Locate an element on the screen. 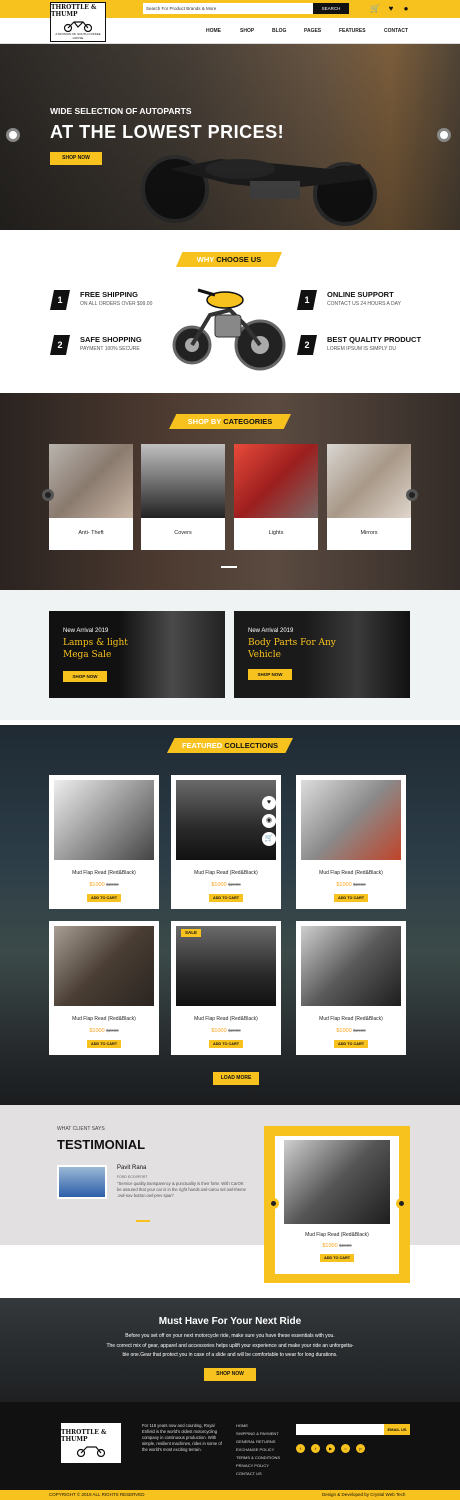  nav-pages: PAGES is located at coordinates (312, 31).